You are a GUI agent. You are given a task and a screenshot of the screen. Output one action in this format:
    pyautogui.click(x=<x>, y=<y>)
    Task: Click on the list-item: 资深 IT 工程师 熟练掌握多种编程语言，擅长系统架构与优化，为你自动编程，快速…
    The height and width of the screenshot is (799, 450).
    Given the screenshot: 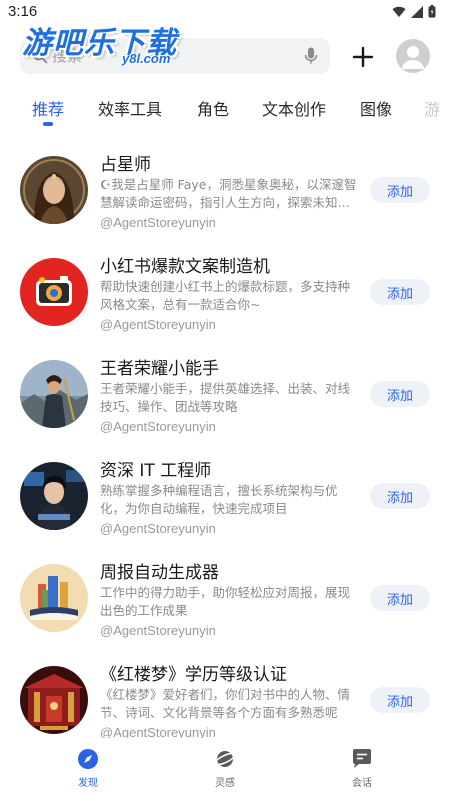 What is the action you would take?
    pyautogui.click(x=225, y=497)
    